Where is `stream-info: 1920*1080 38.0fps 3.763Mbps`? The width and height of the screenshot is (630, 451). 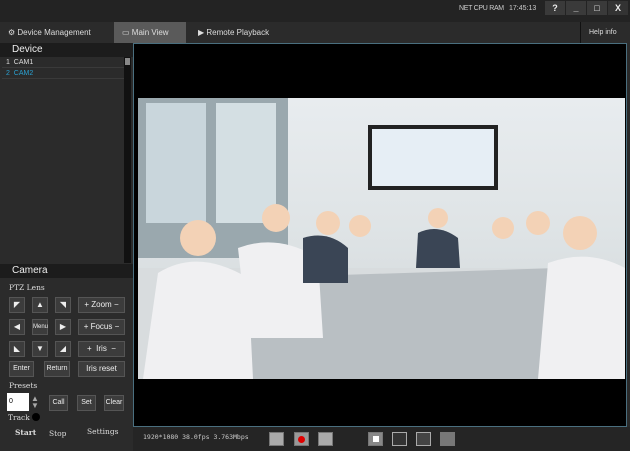 stream-info: 1920*1080 38.0fps 3.763Mbps is located at coordinates (196, 437).